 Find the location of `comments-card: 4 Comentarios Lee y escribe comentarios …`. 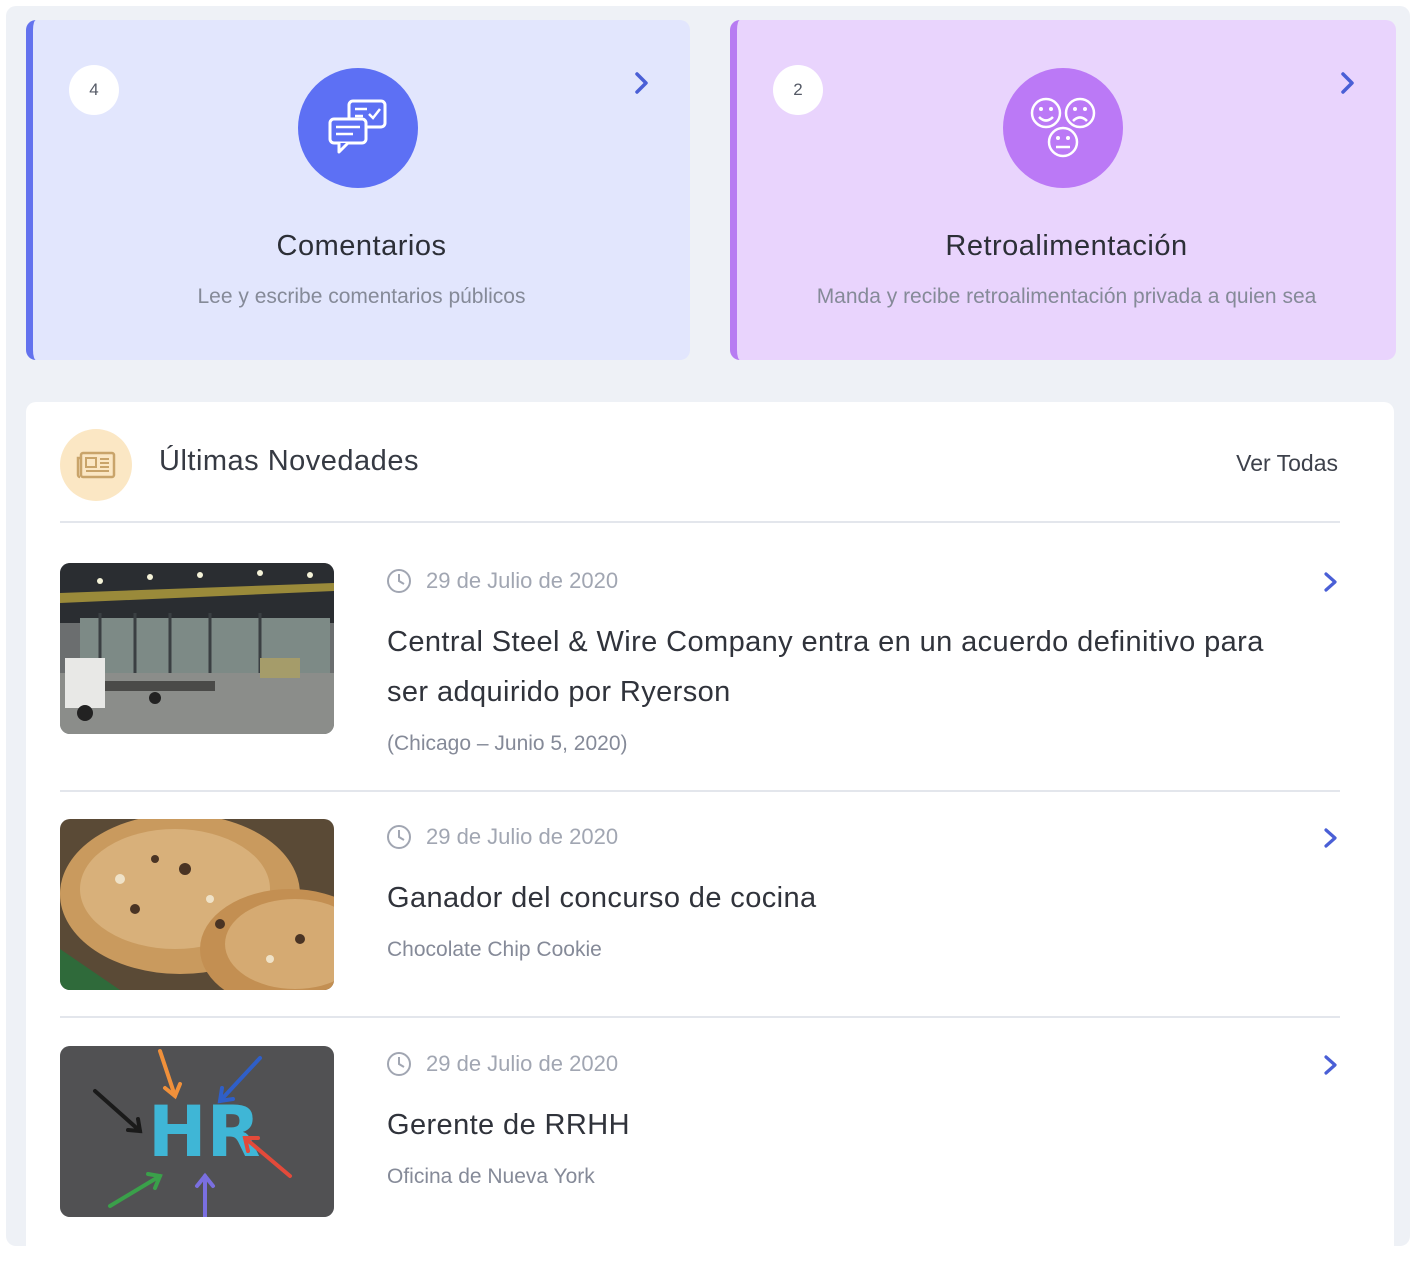

comments-card: 4 Comentarios Lee y escribe comentarios … is located at coordinates (358, 190).